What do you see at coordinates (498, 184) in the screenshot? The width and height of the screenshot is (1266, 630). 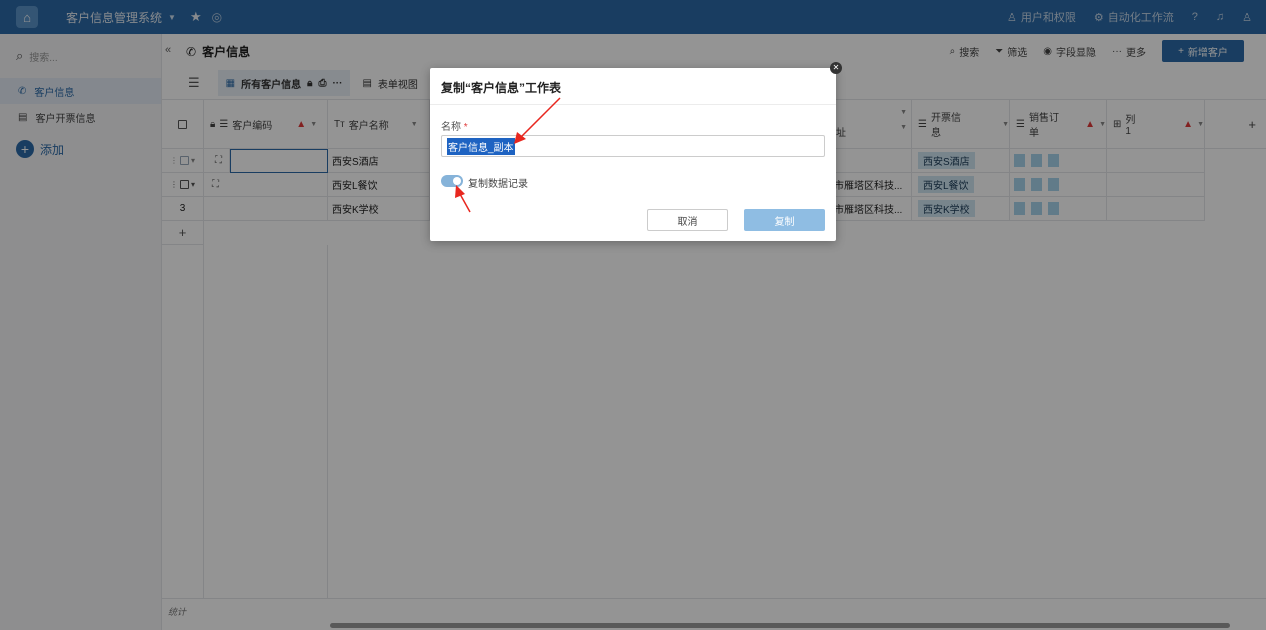 I see `copy-records-label: 复制数据记录` at bounding box center [498, 184].